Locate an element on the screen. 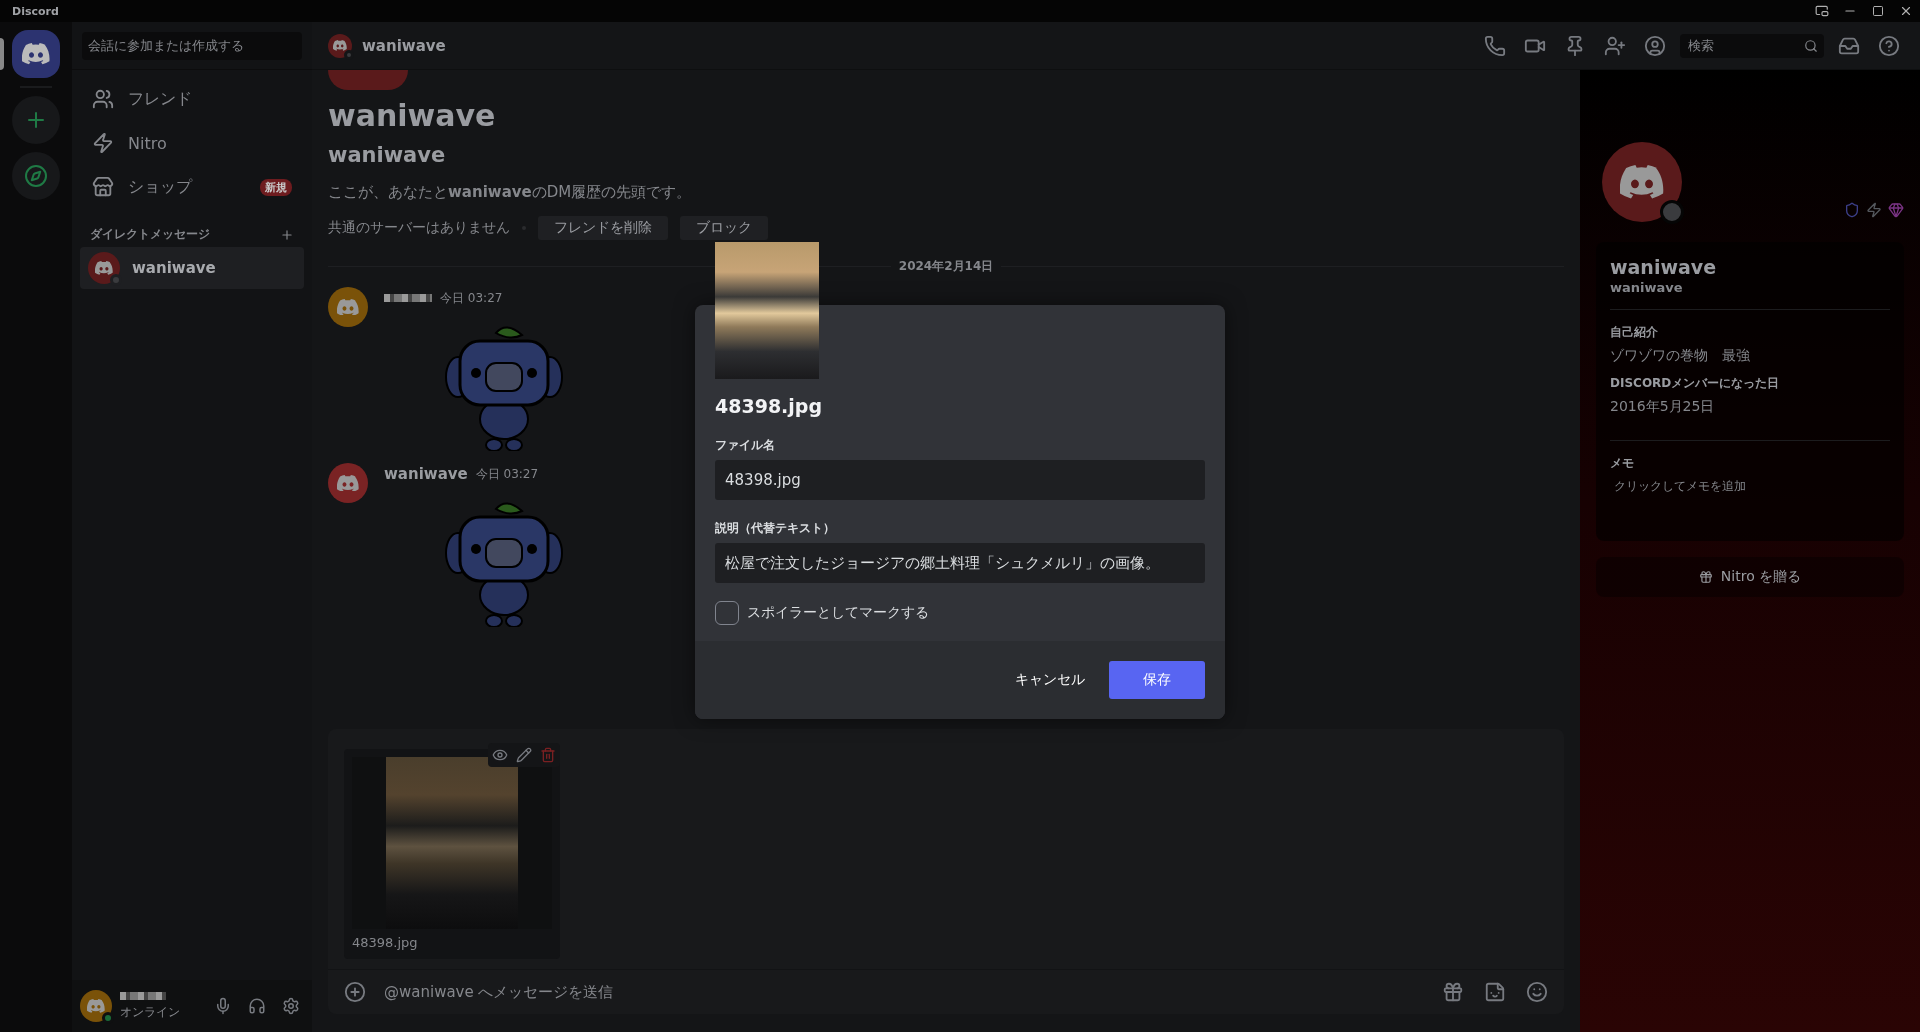  compass-icon is located at coordinates (36, 176).